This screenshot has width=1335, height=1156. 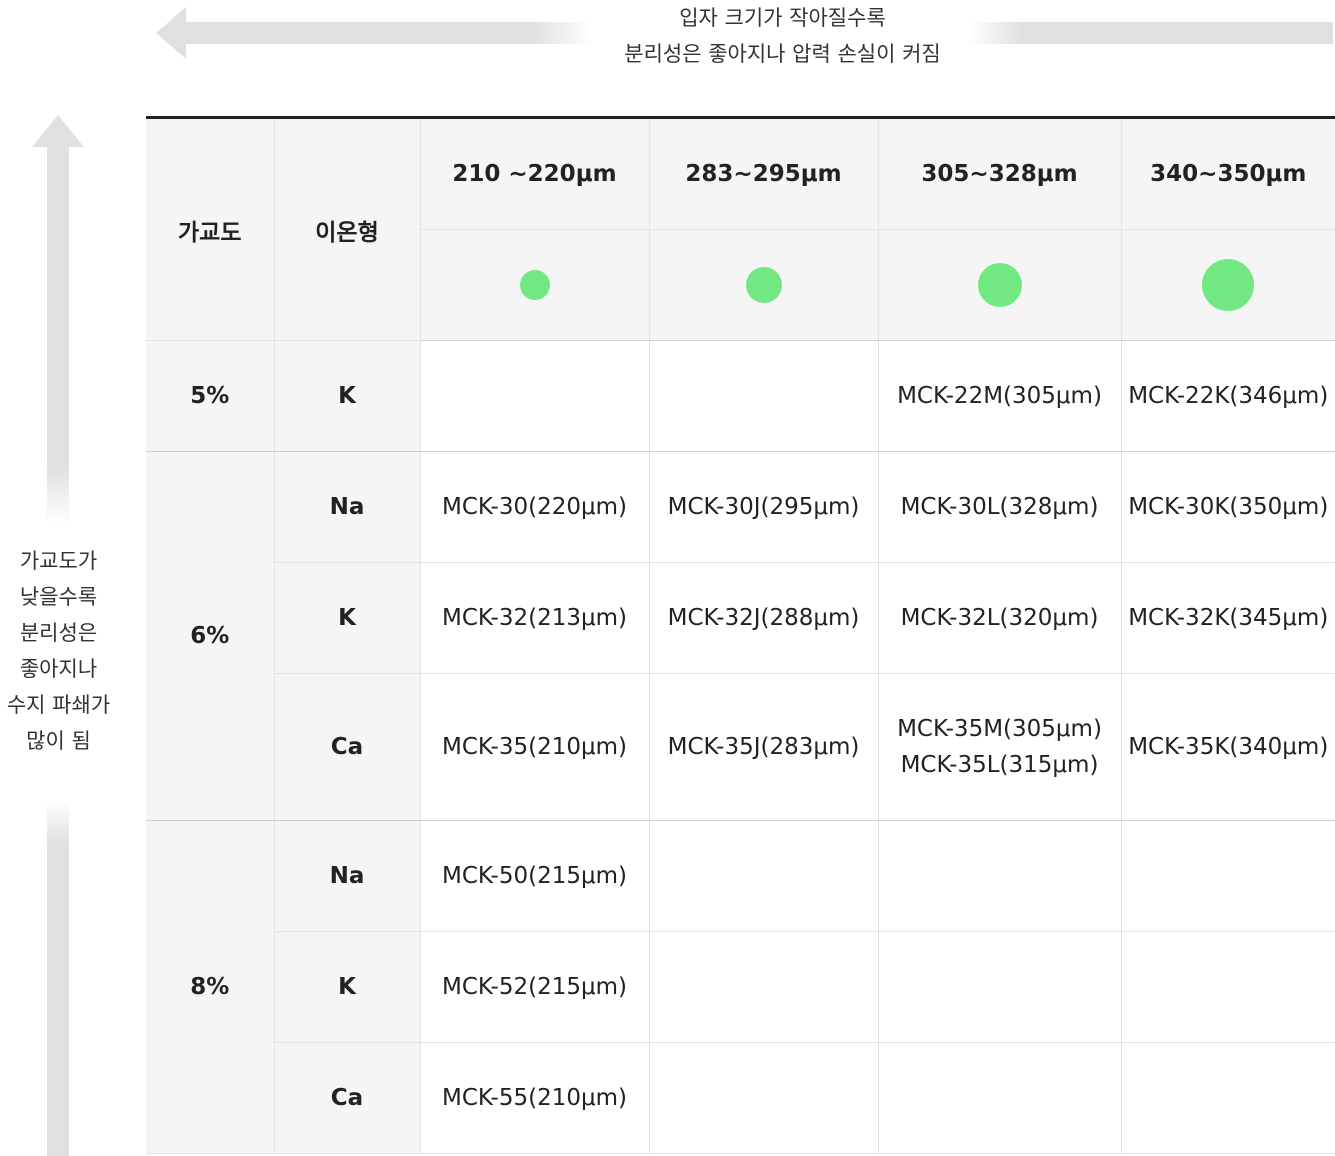 What do you see at coordinates (534, 747) in the screenshot?
I see `product-cell: MCK-35(210μm)` at bounding box center [534, 747].